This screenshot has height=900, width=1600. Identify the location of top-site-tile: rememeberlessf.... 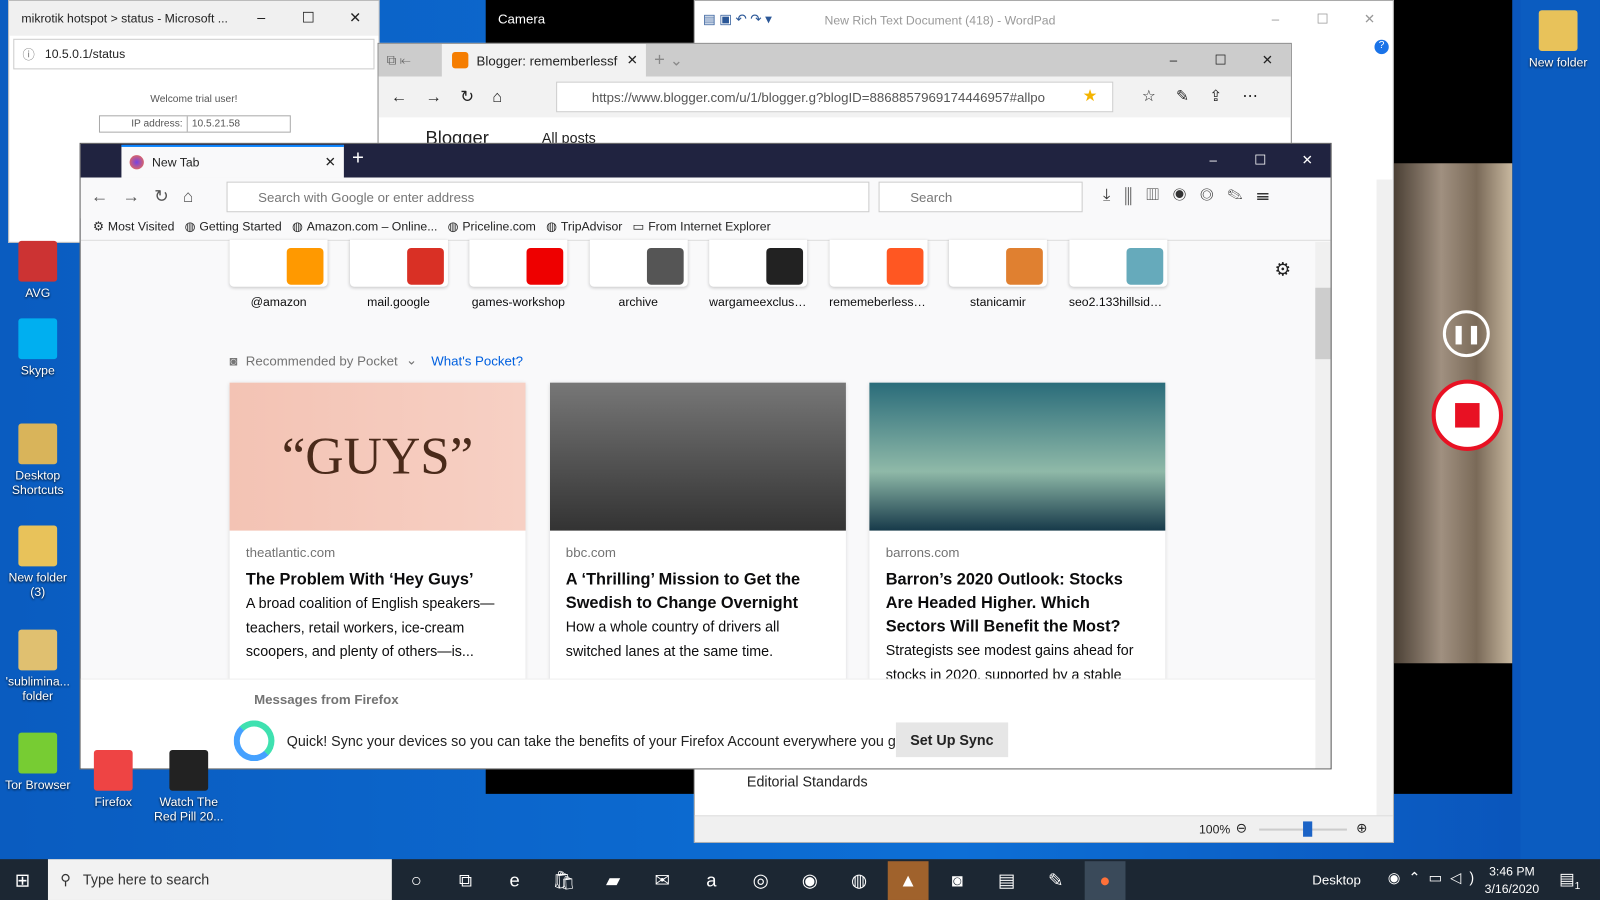
(878, 274).